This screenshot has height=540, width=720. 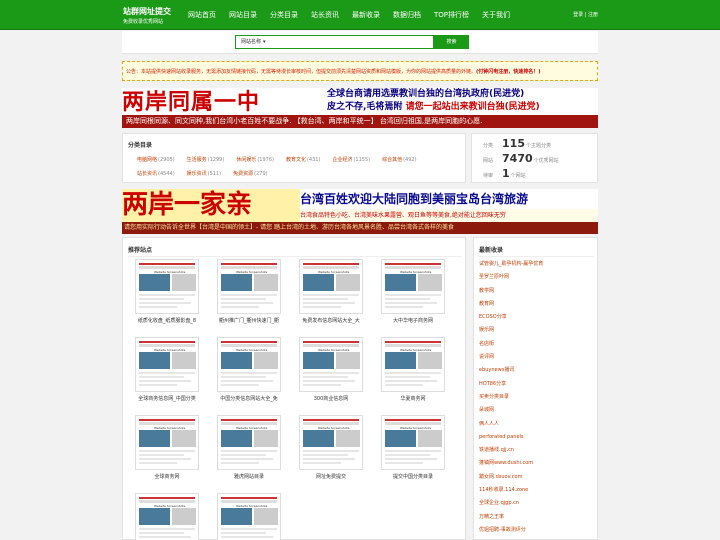 I want to click on latest-item: 俩人人人, so click(x=511, y=424).